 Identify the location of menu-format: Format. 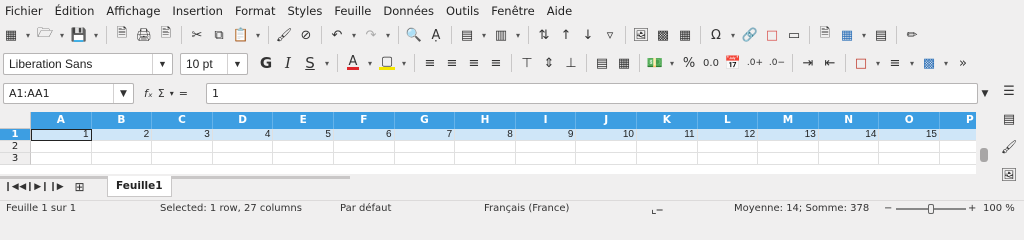
(255, 11).